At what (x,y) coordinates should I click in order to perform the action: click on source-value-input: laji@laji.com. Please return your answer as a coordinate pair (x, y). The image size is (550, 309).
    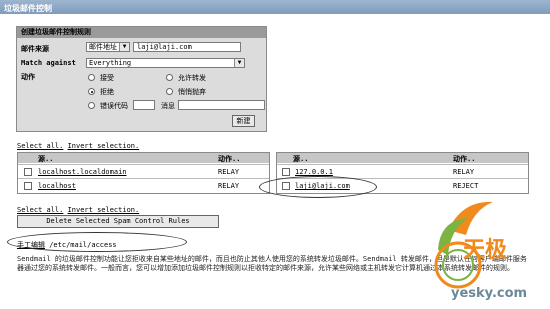
    Looking at the image, I should click on (187, 47).